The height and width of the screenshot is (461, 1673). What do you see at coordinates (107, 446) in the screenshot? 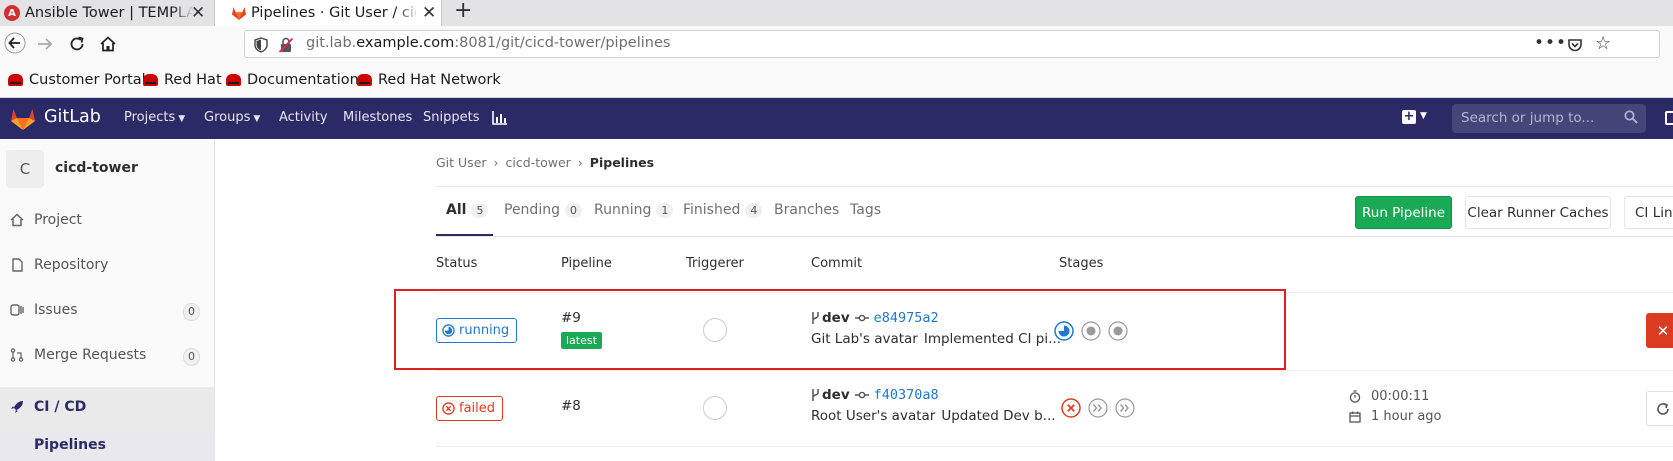
I see `sidebar-subitem-pipelines: Pipelines` at bounding box center [107, 446].